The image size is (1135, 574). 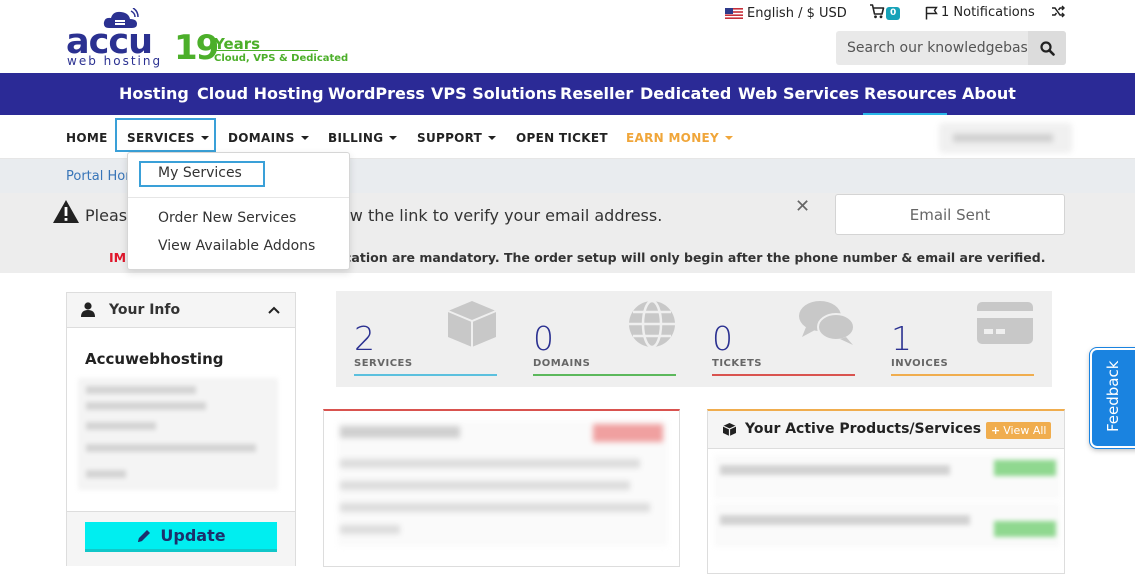 What do you see at coordinates (863, 429) in the screenshot?
I see `active-products-title: Your Active Products/Services` at bounding box center [863, 429].